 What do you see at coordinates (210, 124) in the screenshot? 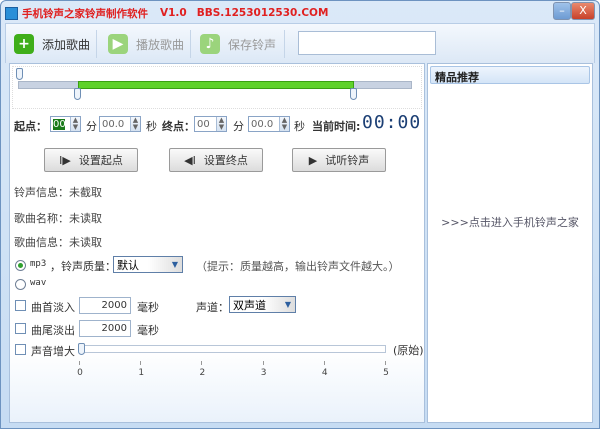
I see `end-minute-spinner: 00 ▲ ▼` at bounding box center [210, 124].